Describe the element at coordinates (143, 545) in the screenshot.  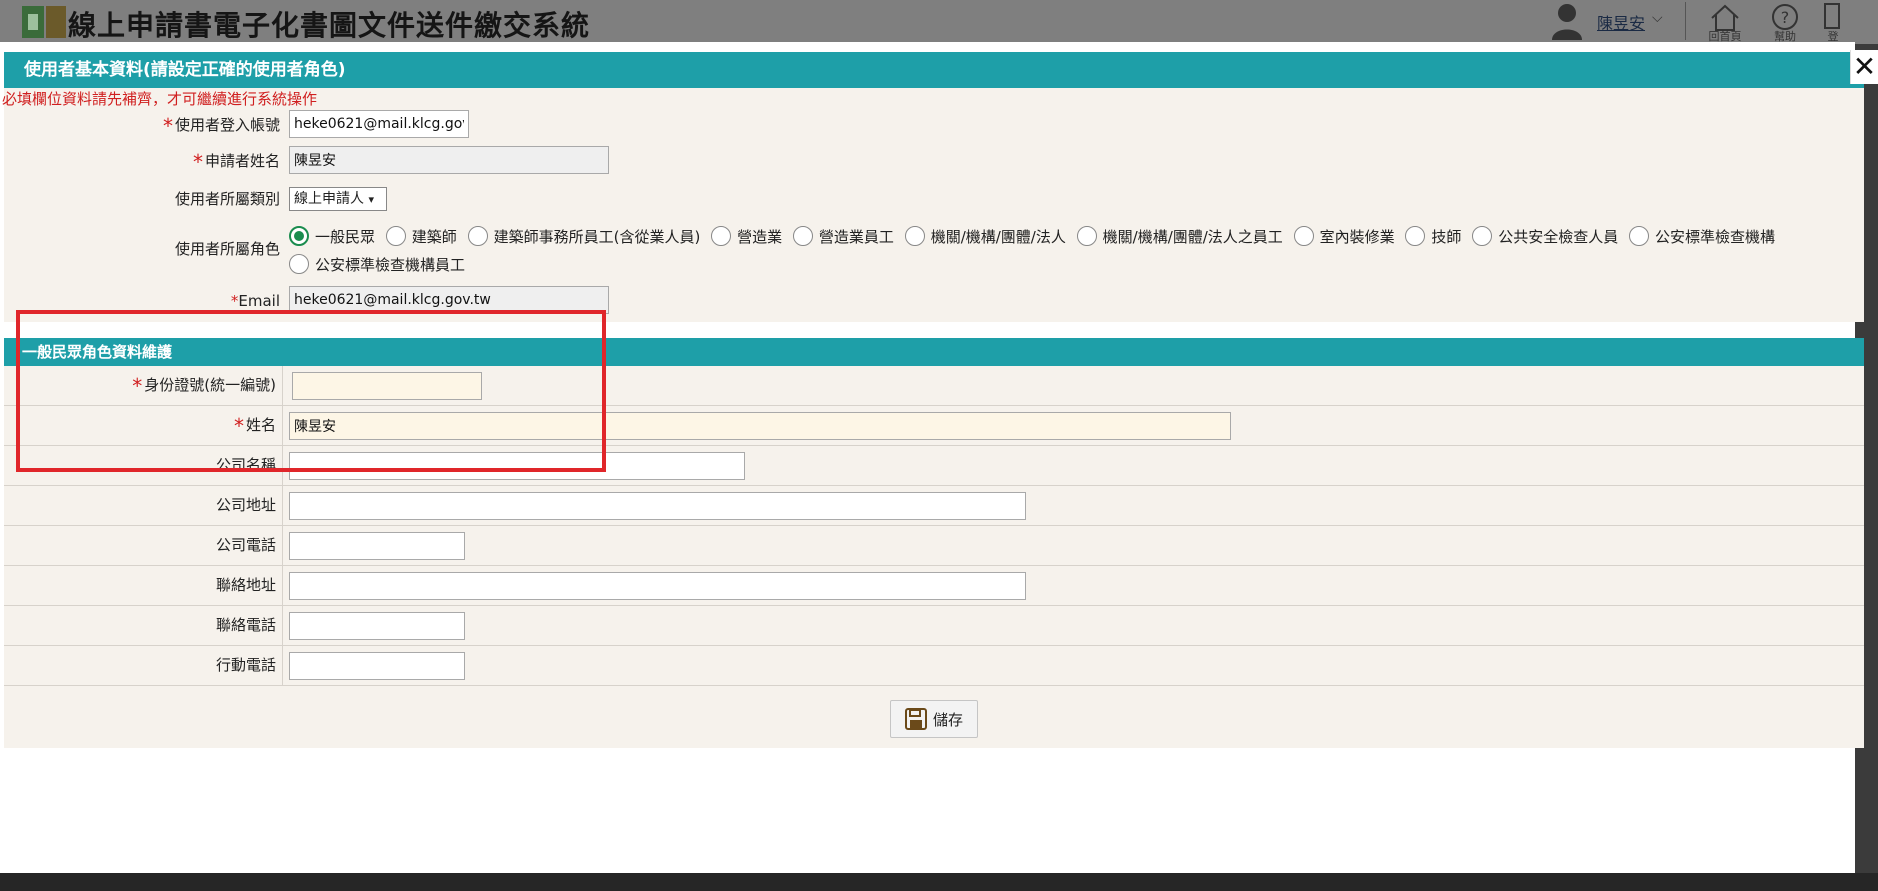
I see `company-phone-label: 公司電話` at that location.